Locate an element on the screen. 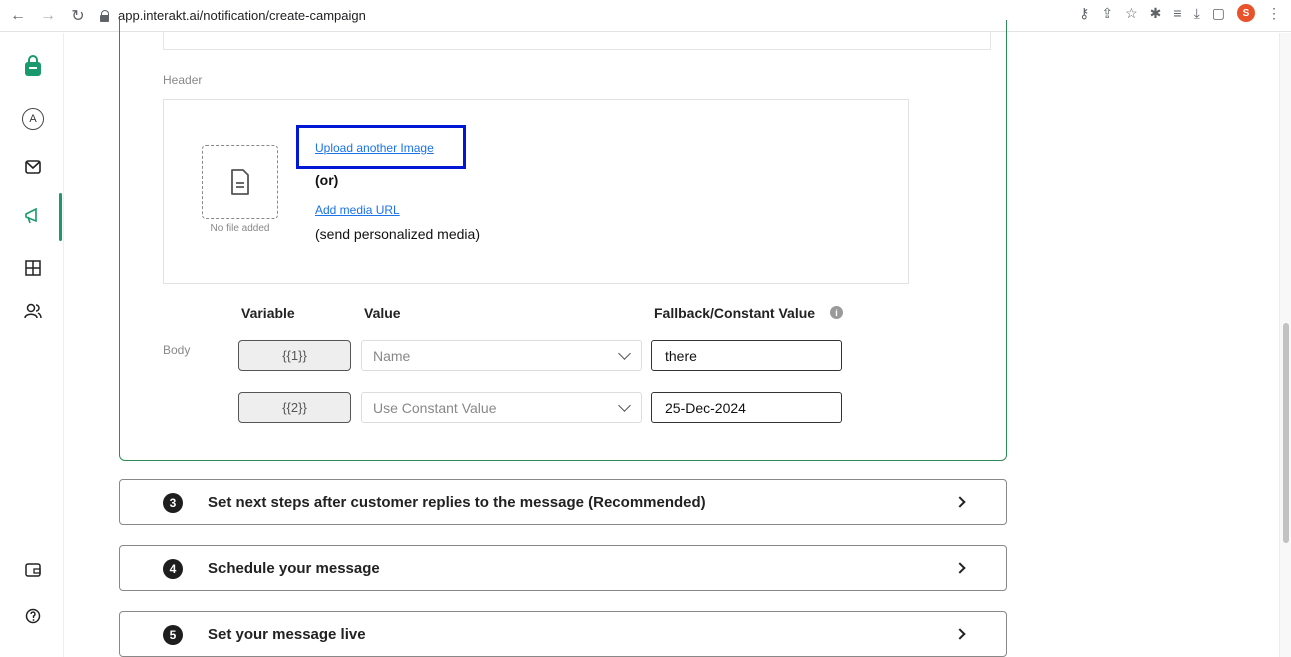  document-icon is located at coordinates (240, 182).